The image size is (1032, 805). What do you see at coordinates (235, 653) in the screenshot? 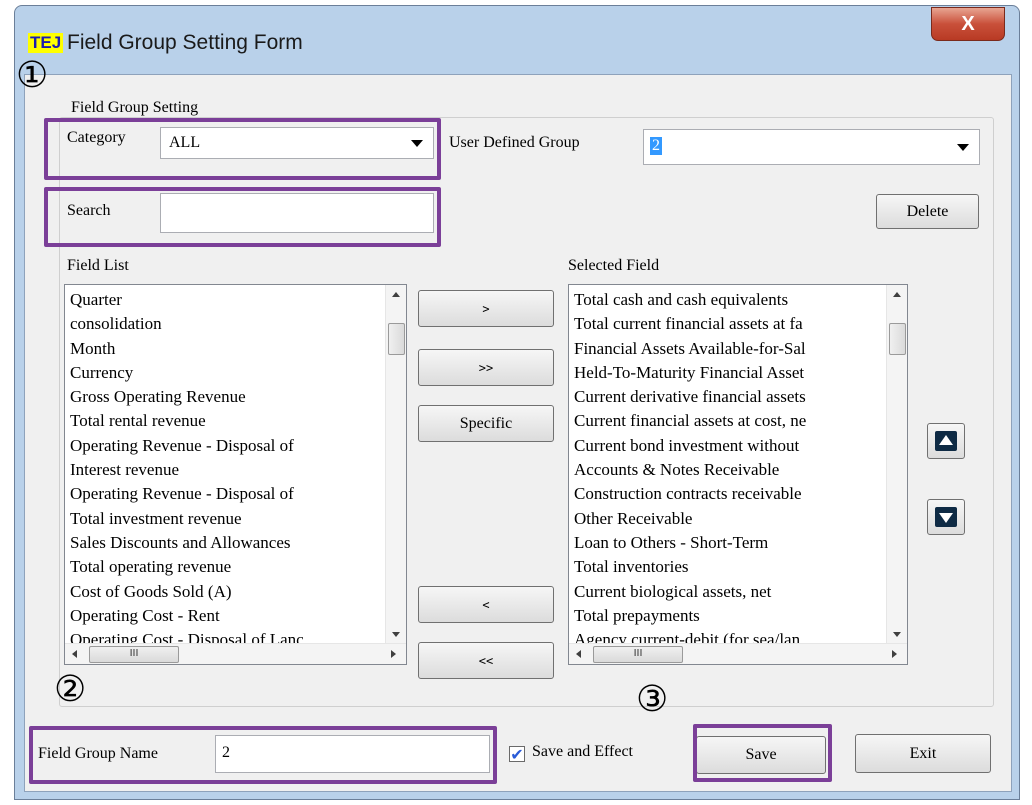
I see `field-list-horizontal-scrollbar: III` at bounding box center [235, 653].